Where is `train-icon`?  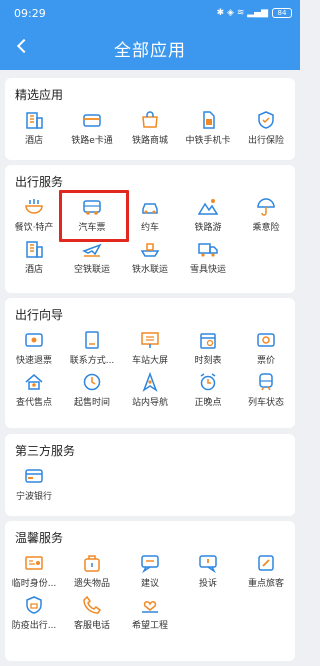 train-icon is located at coordinates (266, 382).